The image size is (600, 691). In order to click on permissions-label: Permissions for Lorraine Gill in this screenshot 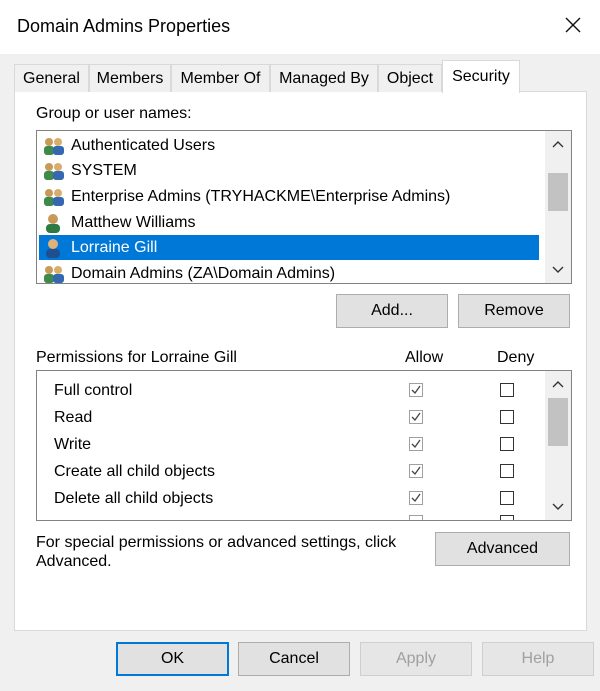, I will do `click(136, 357)`.